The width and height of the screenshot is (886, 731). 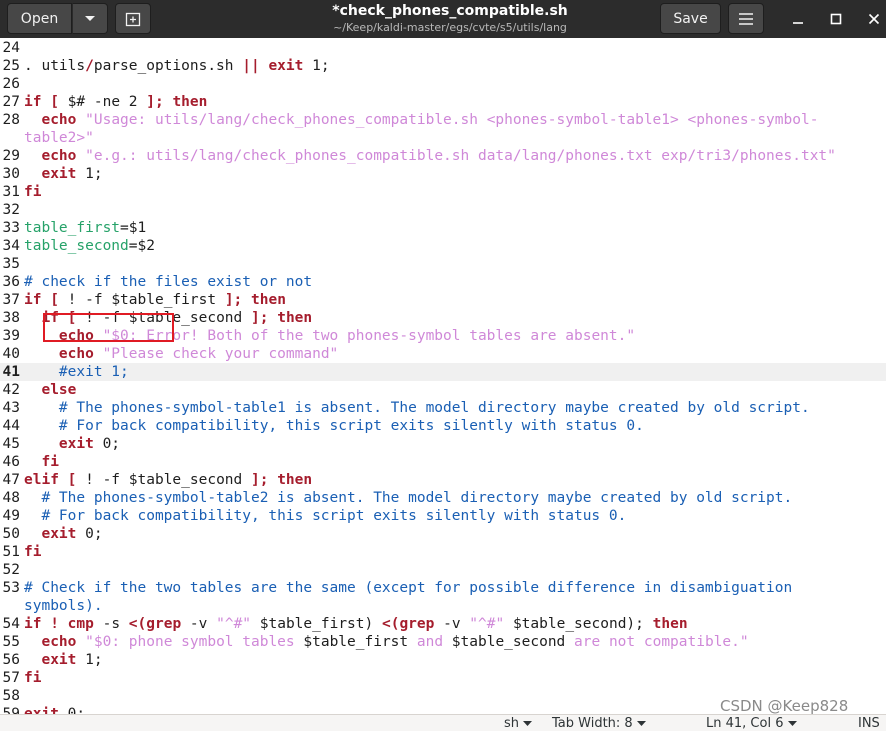 I want to click on maximize-icon, so click(x=836, y=19).